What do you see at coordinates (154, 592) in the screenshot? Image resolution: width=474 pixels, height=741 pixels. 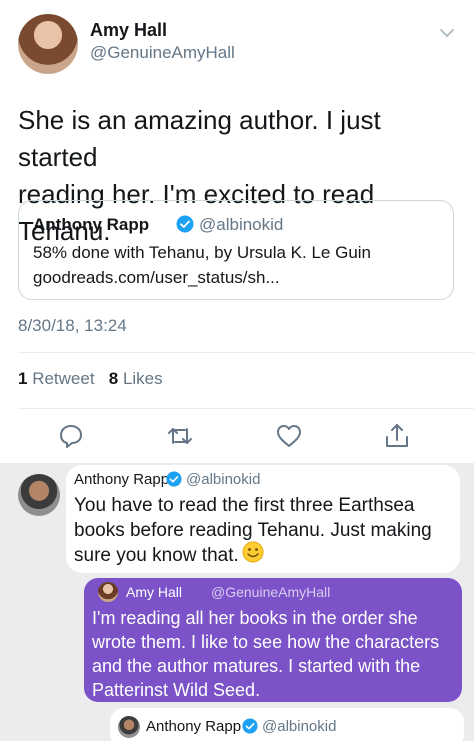 I see `reply-author-name: Amy Hall` at bounding box center [154, 592].